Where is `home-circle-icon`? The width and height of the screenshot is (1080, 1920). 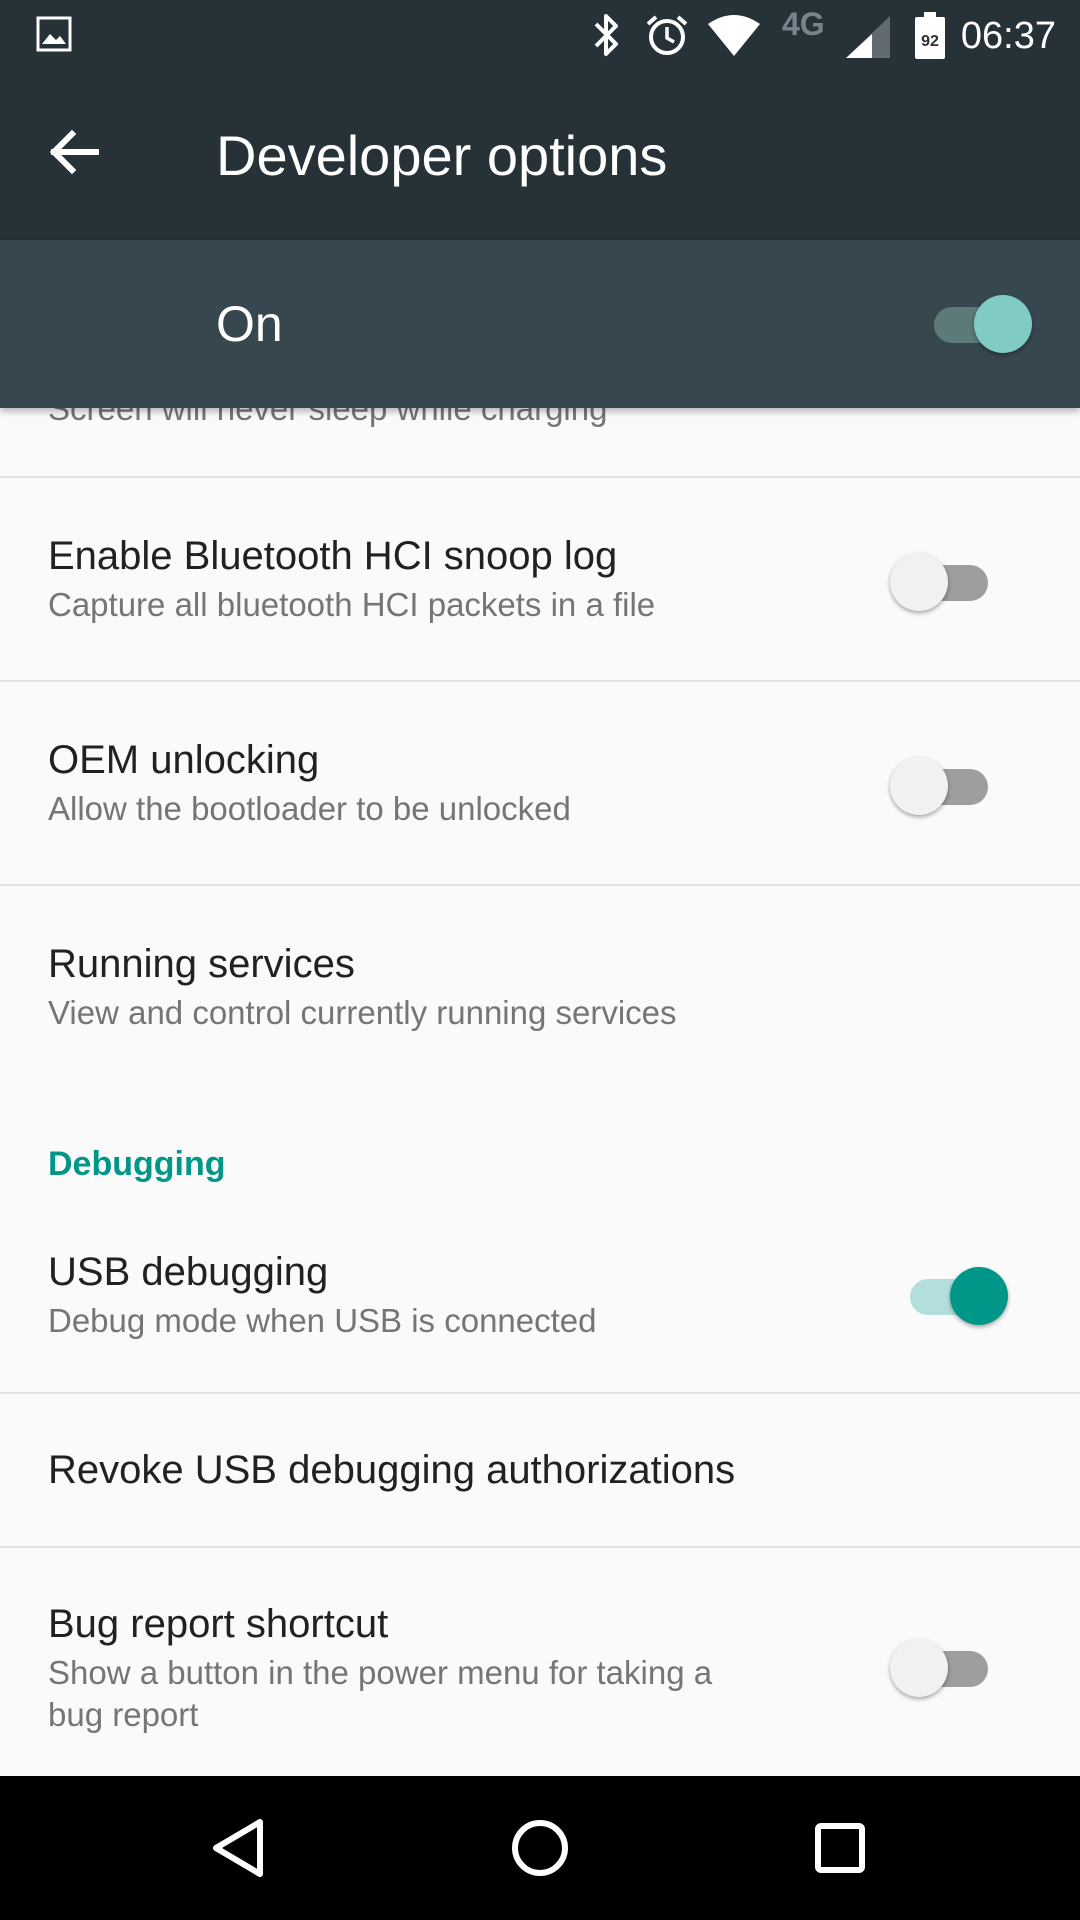
home-circle-icon is located at coordinates (540, 1856).